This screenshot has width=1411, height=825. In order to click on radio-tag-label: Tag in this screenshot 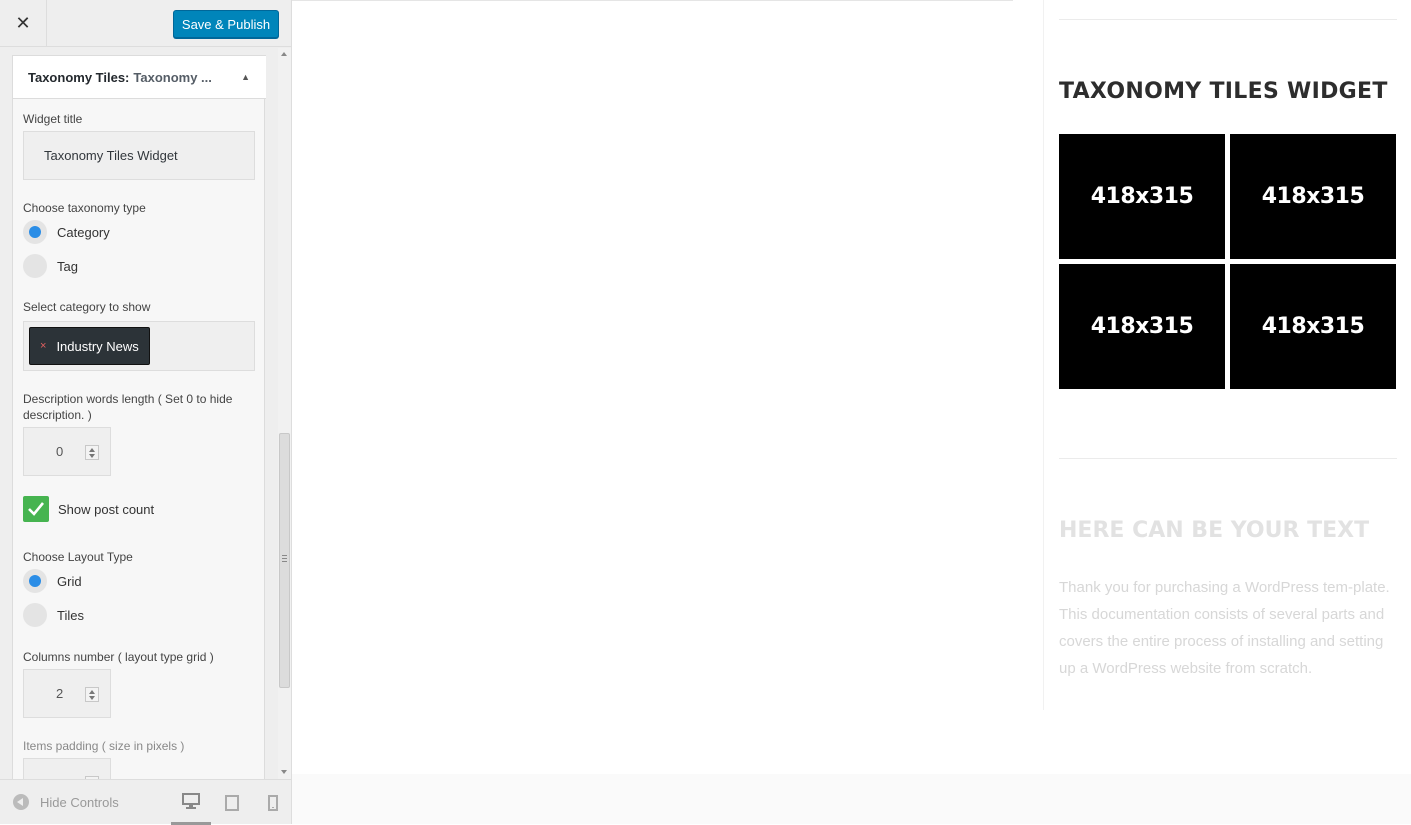, I will do `click(67, 266)`.